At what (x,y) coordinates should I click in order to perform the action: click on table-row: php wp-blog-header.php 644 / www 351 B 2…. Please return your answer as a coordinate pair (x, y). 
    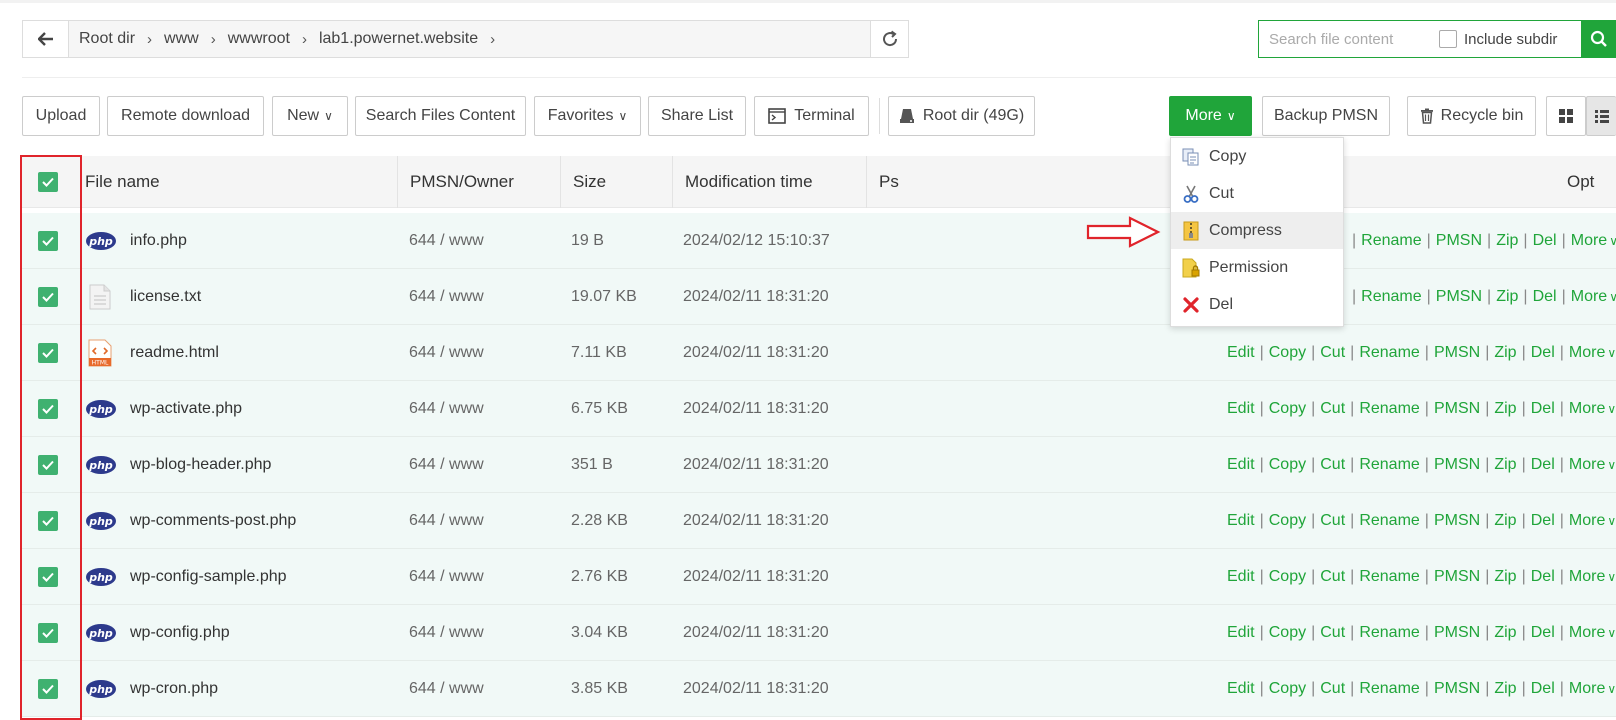
    Looking at the image, I should click on (819, 465).